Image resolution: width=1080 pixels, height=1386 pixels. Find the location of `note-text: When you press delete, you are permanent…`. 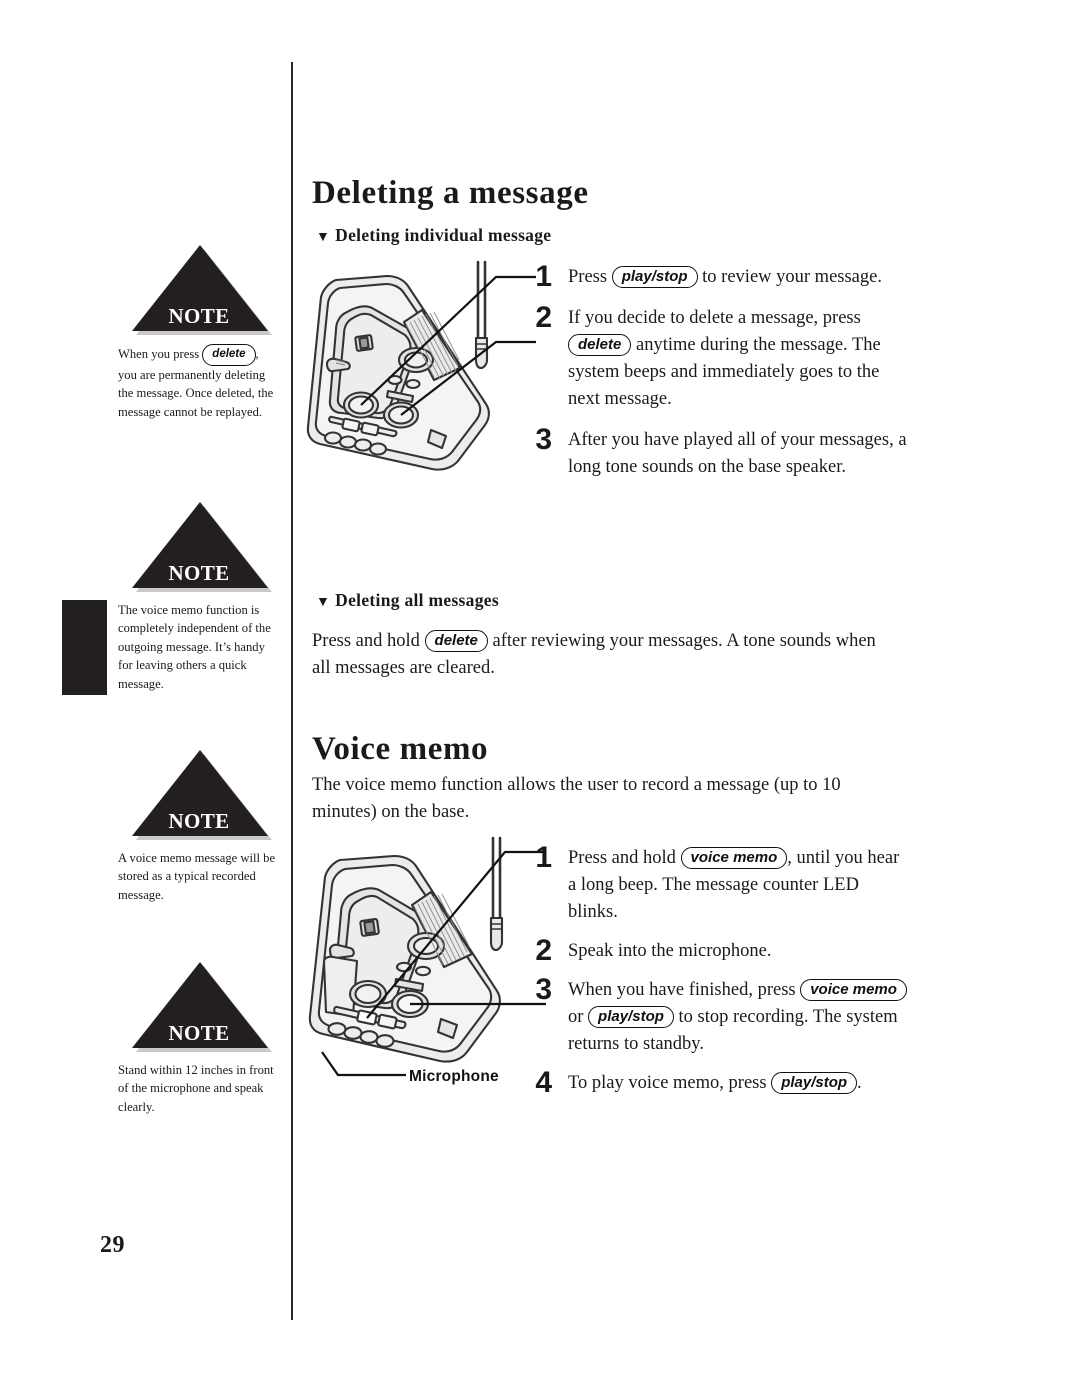

note-text: When you press delete, you are permanent… is located at coordinates (199, 382).